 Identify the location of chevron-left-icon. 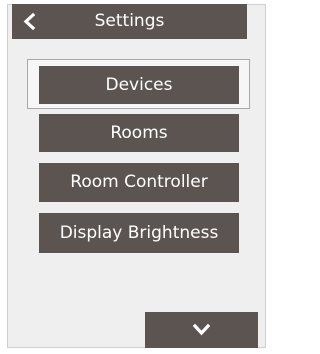
(29, 21).